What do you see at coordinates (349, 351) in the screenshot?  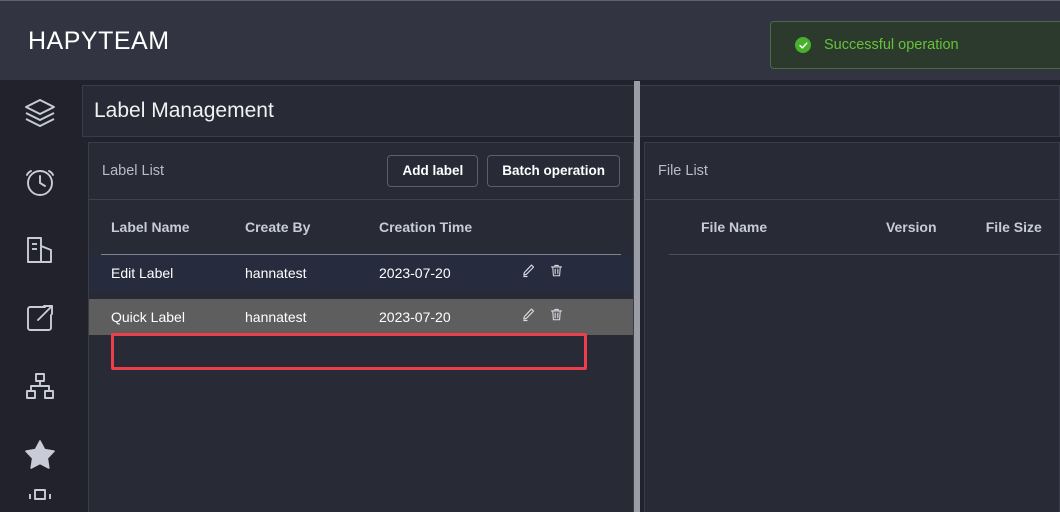 I see `annotation-highlight` at bounding box center [349, 351].